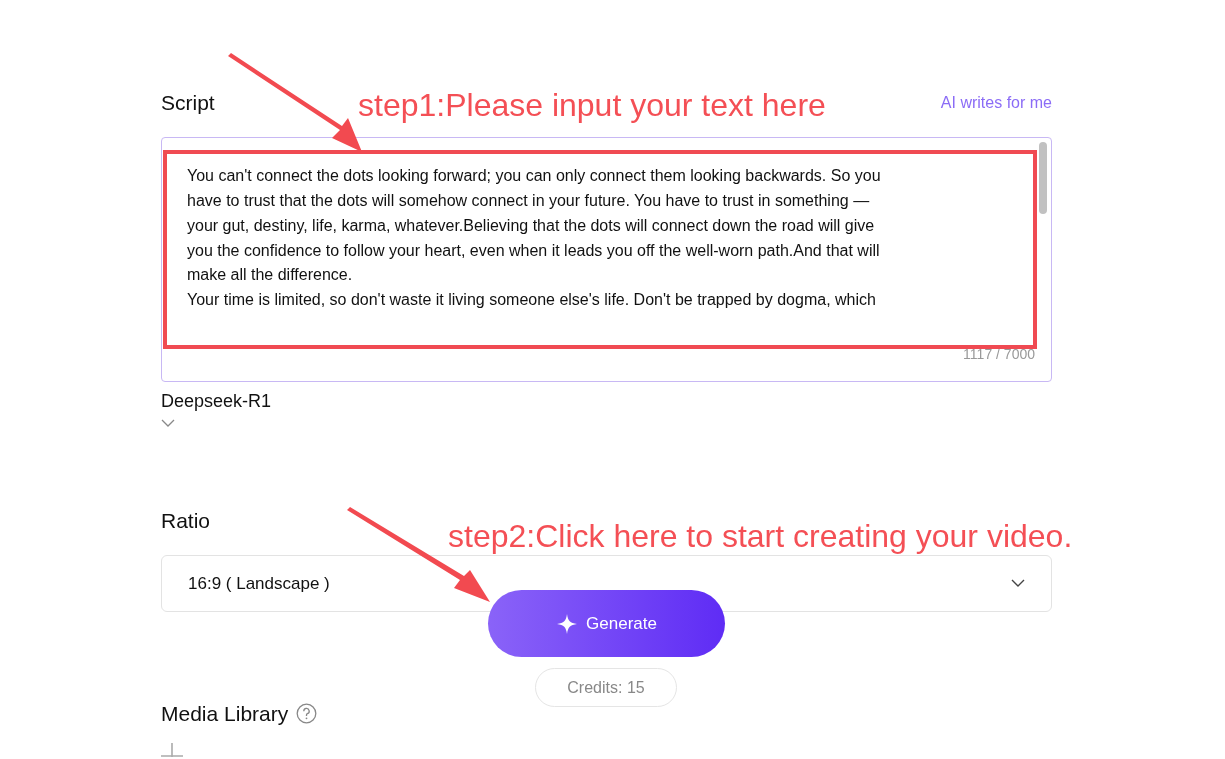  What do you see at coordinates (529, 201) in the screenshot?
I see `text-line: have to trust that the dots will somehow connect in your future. You have to trust in something —` at bounding box center [529, 201].